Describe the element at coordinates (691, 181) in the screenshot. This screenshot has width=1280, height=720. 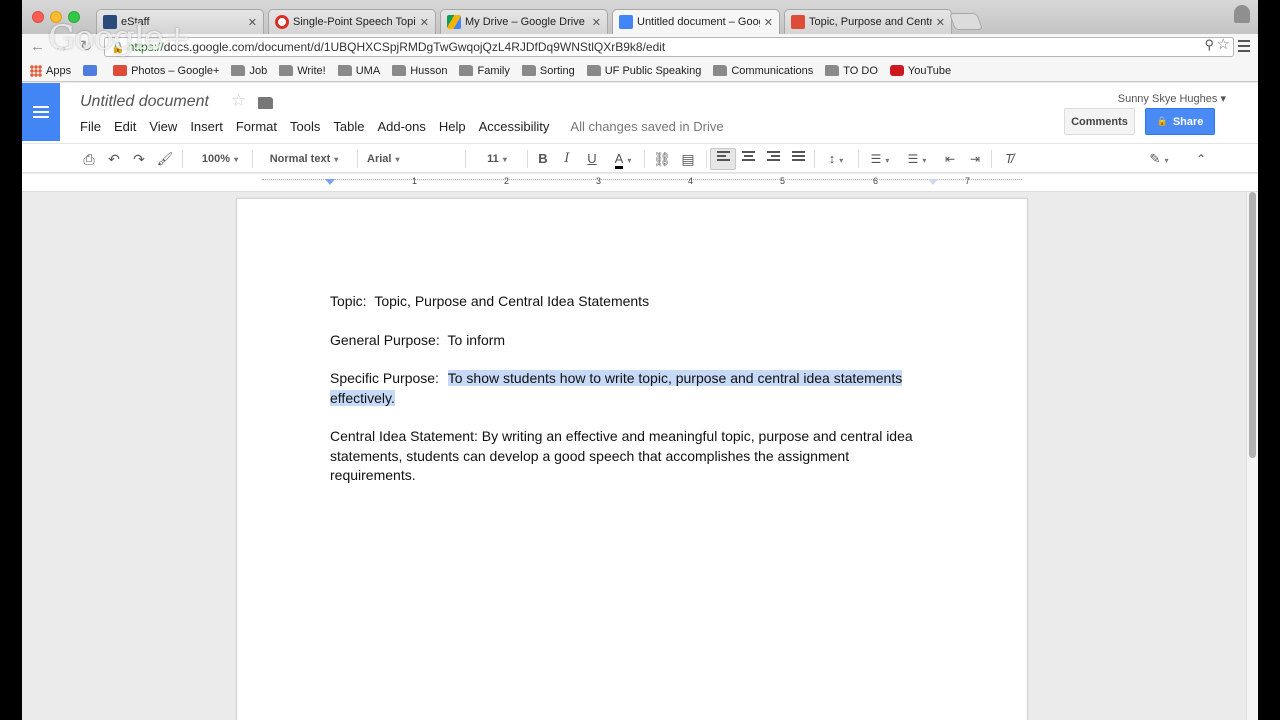
I see `ruler-number: 4` at that location.